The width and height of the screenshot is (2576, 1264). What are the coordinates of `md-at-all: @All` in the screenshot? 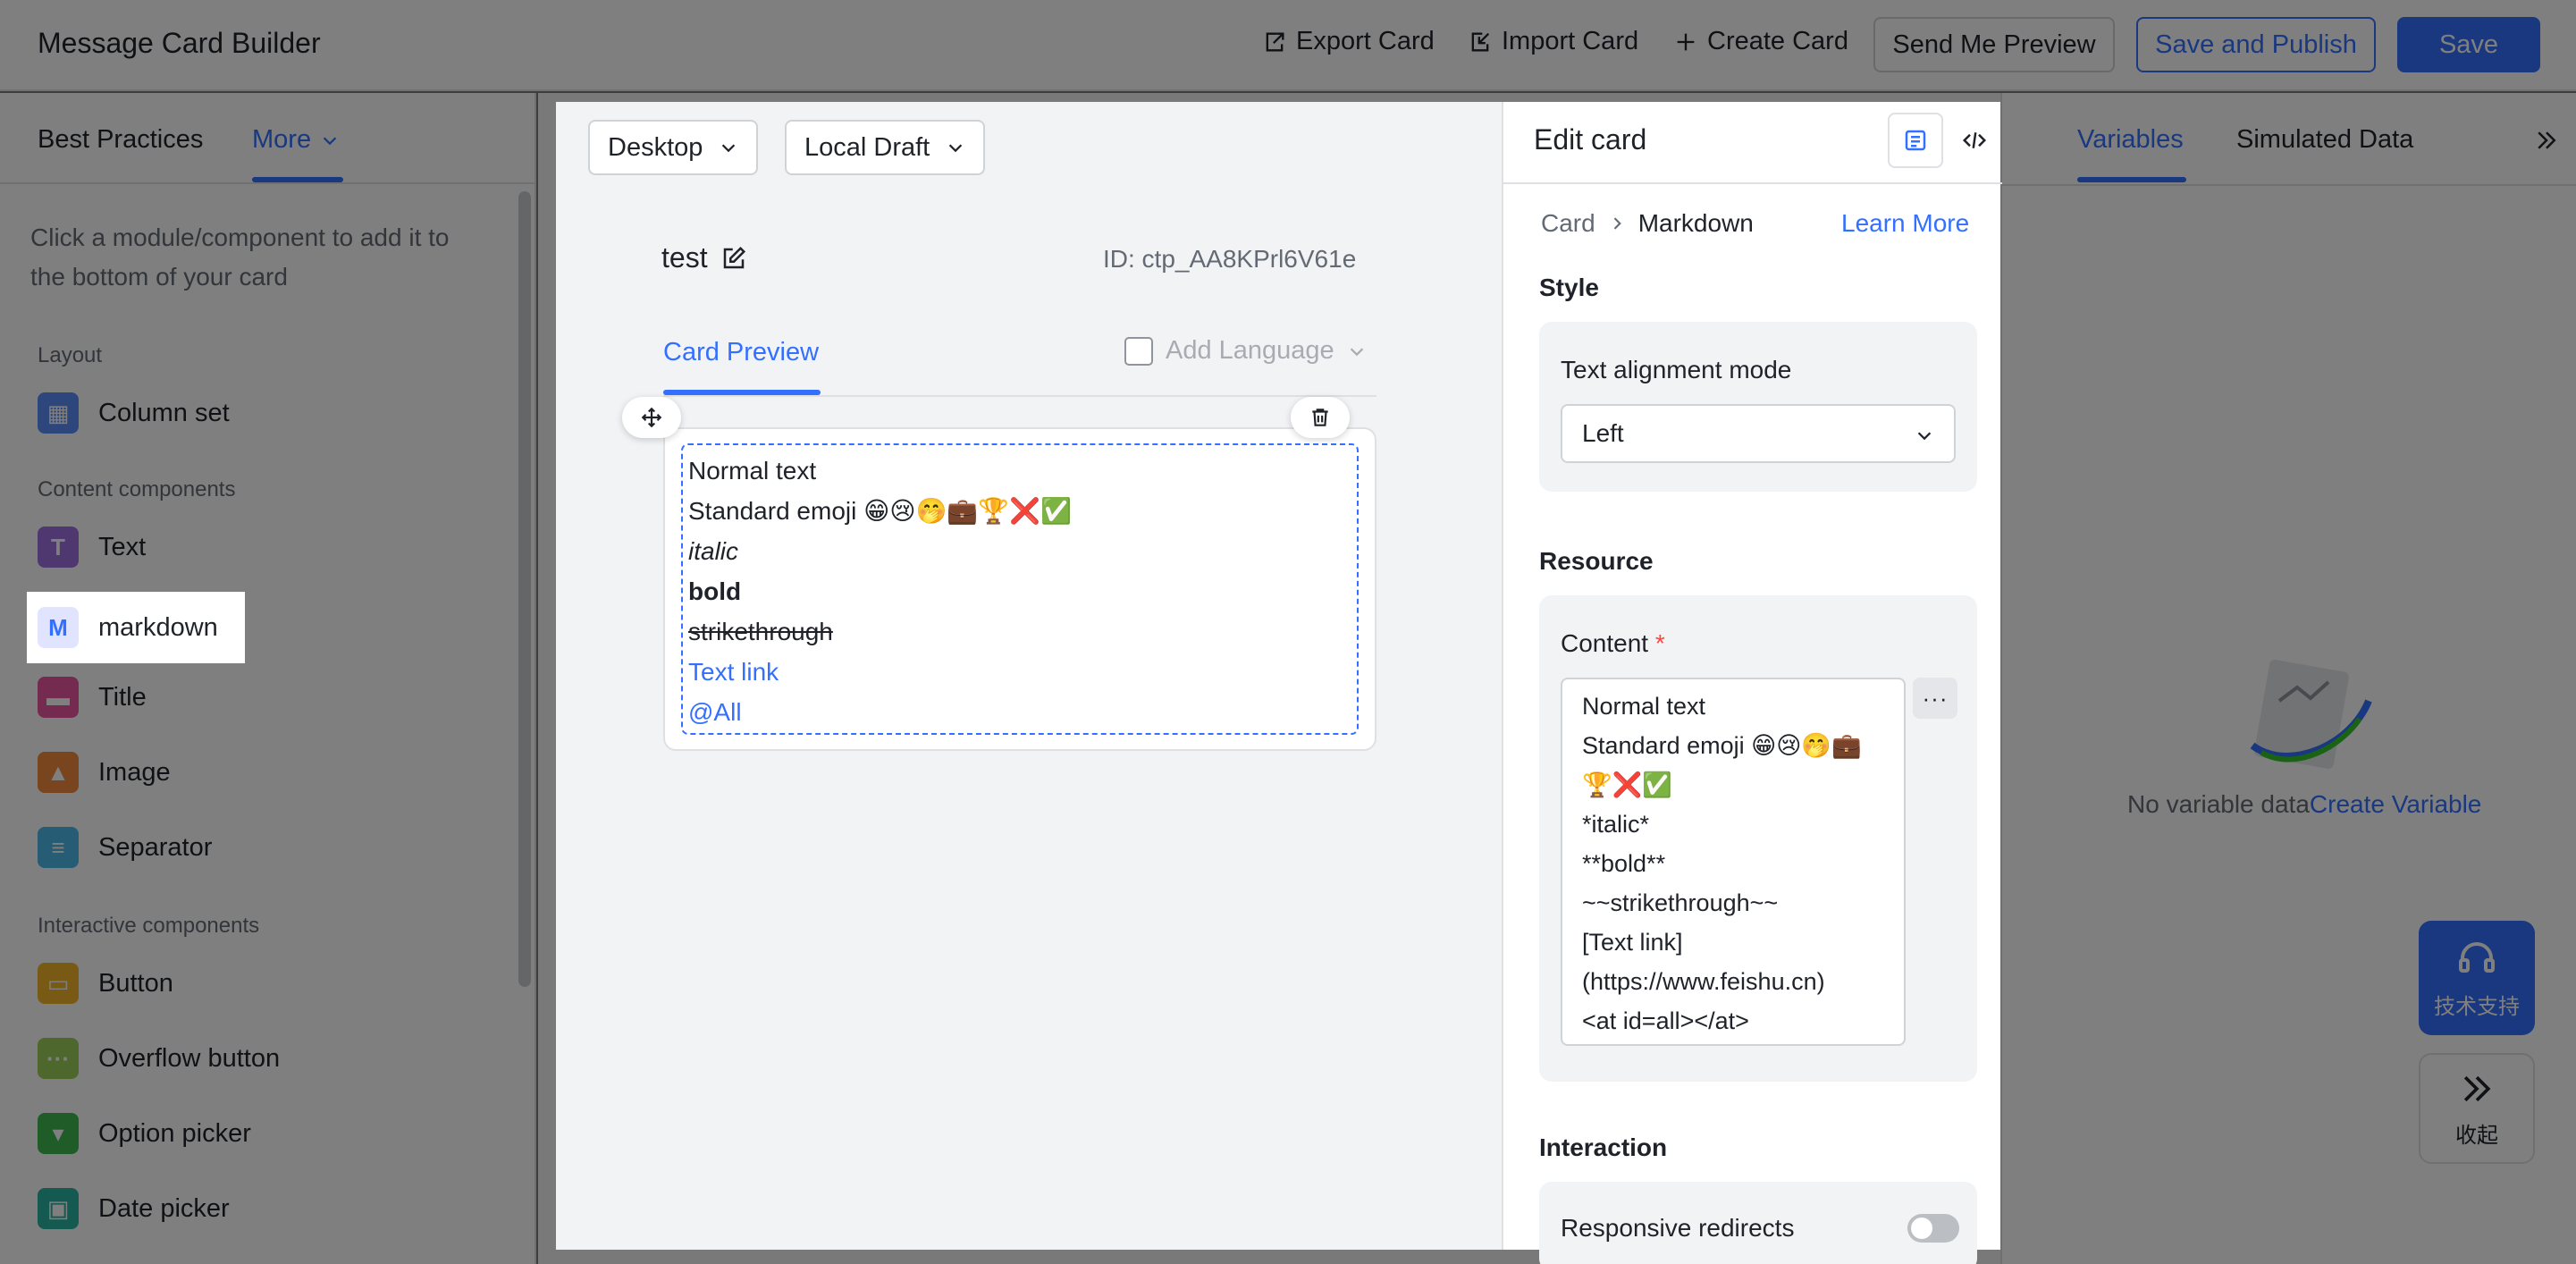 It's located at (1020, 712).